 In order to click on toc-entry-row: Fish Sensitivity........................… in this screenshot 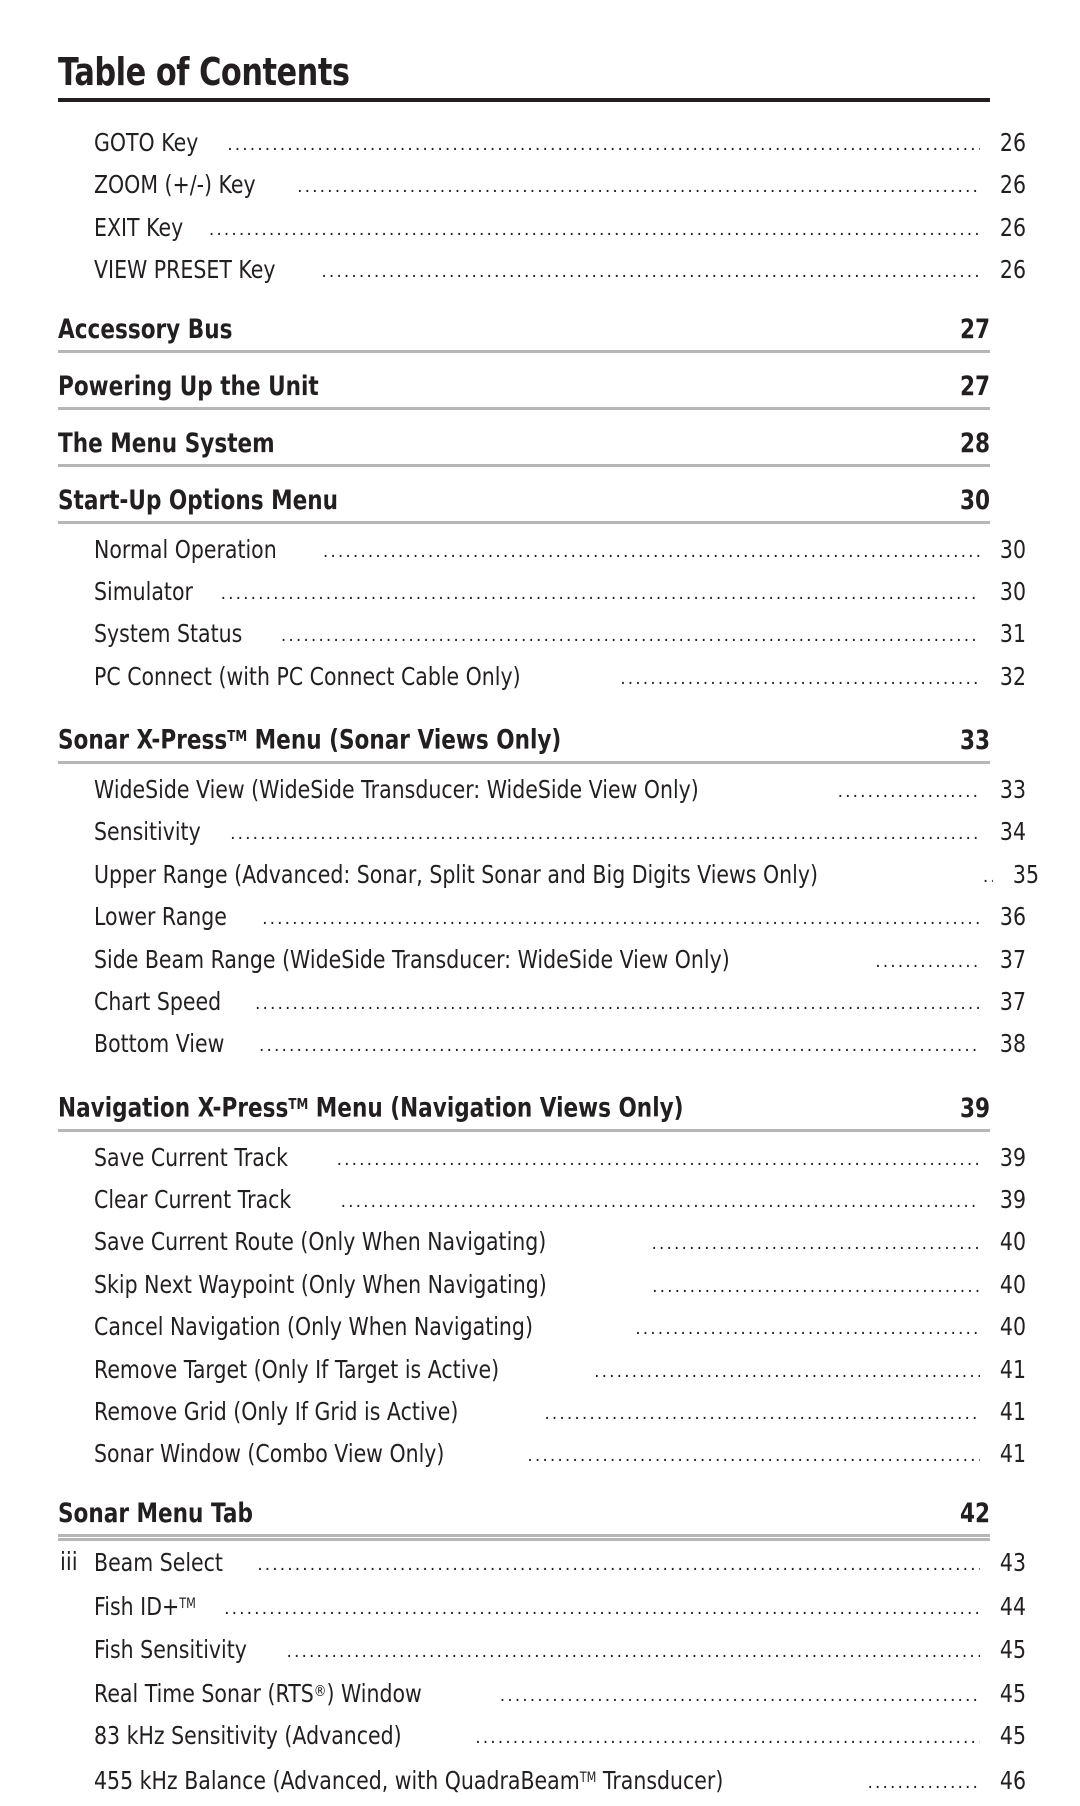, I will do `click(560, 1654)`.